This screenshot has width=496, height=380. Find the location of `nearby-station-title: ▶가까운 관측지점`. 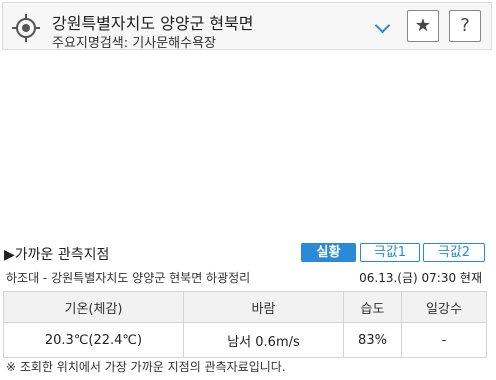

nearby-station-title: ▶가까운 관측지점 is located at coordinates (57, 255).